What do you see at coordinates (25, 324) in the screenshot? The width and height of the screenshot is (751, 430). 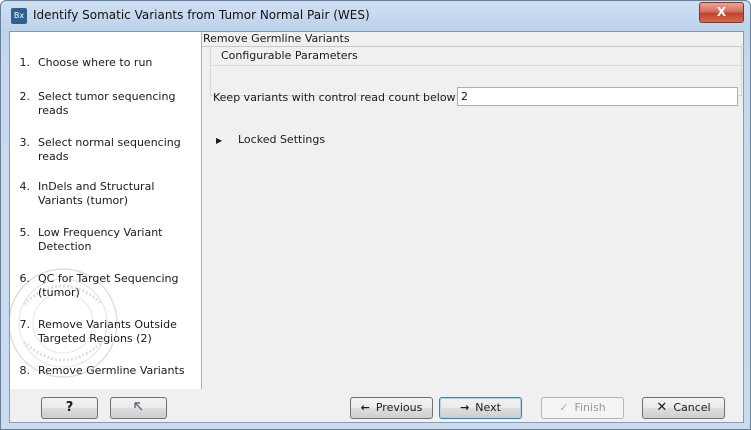 I see `step-number: 7.` at bounding box center [25, 324].